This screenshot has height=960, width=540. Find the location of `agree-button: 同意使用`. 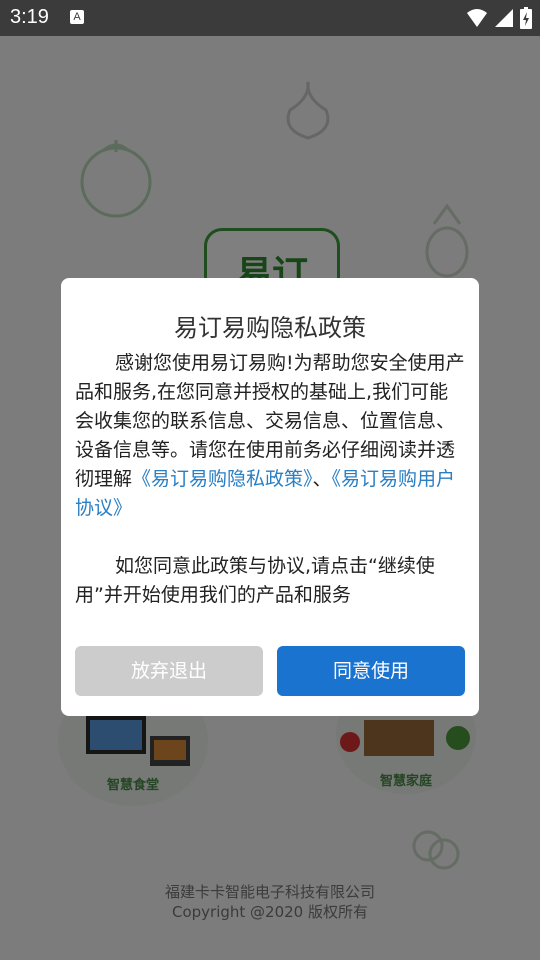

agree-button: 同意使用 is located at coordinates (371, 671).